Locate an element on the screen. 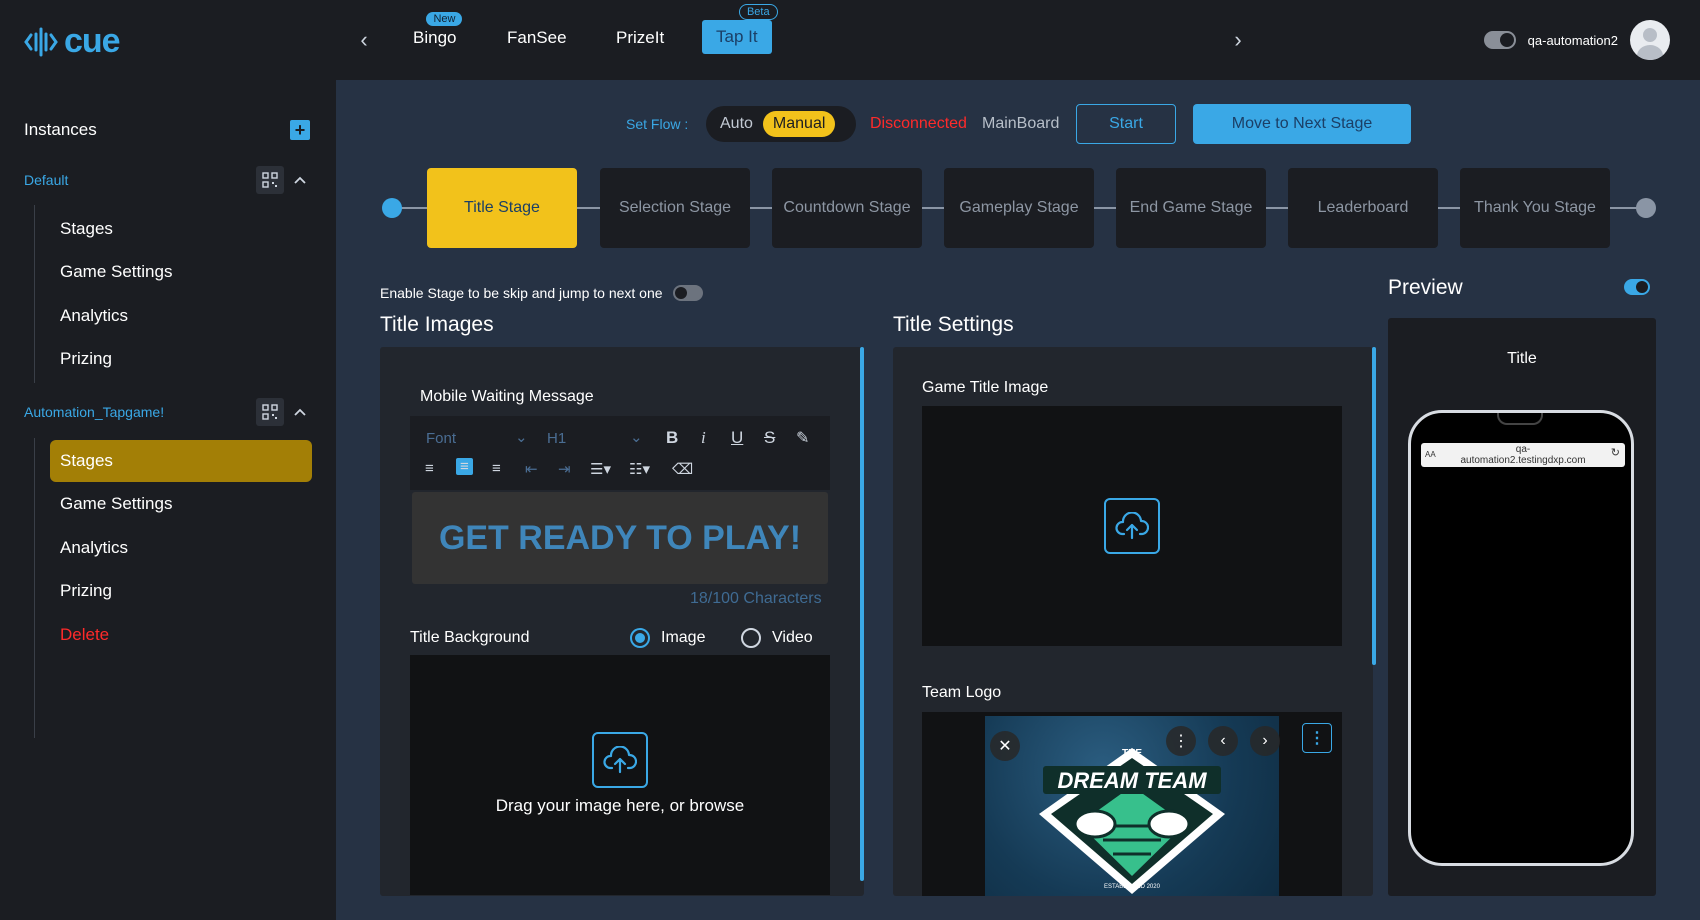 Image resolution: width=1700 pixels, height=920 pixels. add-instance-button: + is located at coordinates (300, 130).